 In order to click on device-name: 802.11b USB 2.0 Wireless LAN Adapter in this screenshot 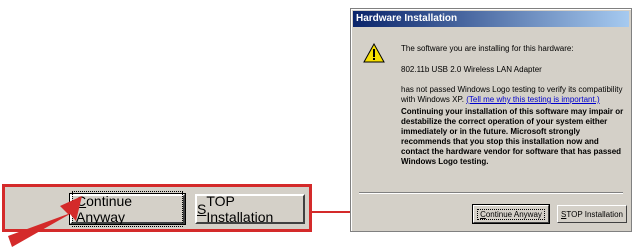, I will do `click(471, 69)`.